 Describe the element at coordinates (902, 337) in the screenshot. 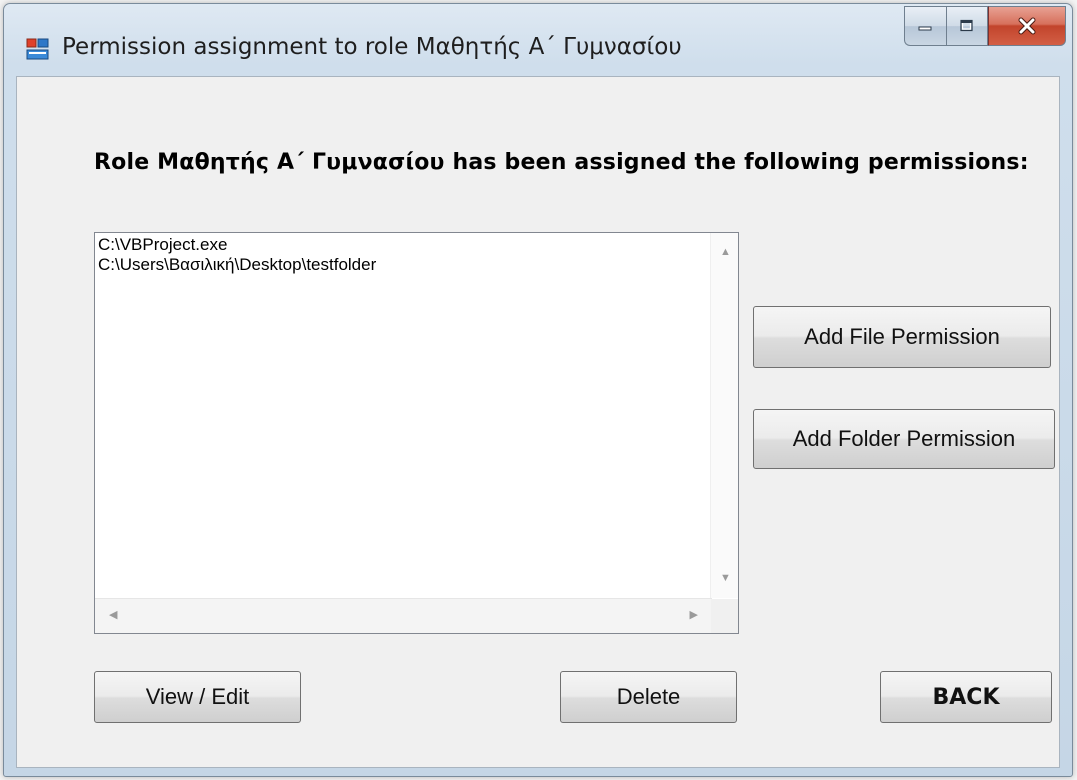

I see `add-file-permission-button: Add File Permission` at that location.